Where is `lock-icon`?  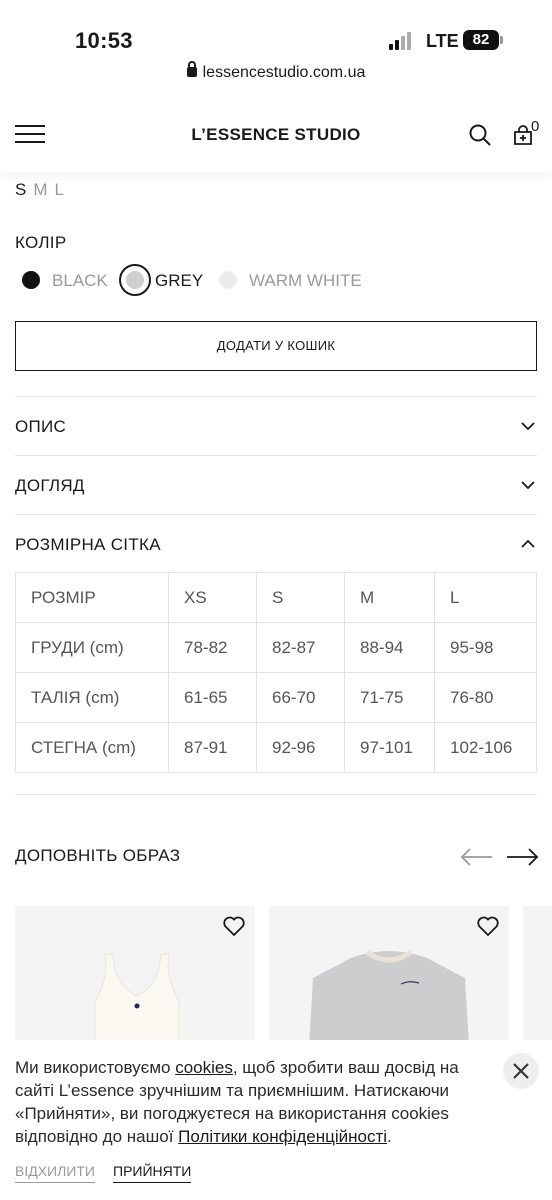 lock-icon is located at coordinates (191, 69).